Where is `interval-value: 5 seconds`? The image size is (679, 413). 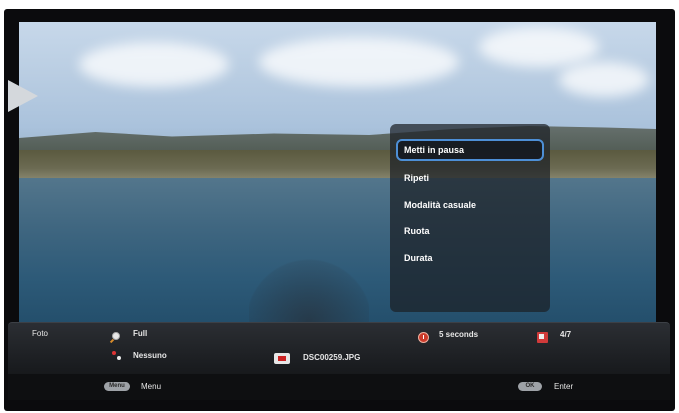 interval-value: 5 seconds is located at coordinates (459, 334).